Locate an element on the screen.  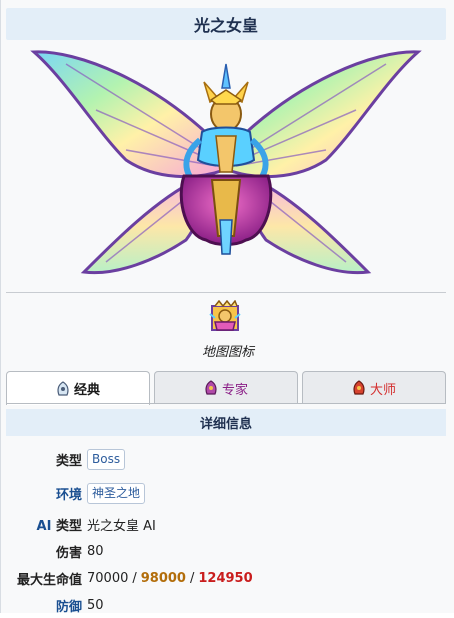
infobox-title: 光之女皇 is located at coordinates (226, 24).